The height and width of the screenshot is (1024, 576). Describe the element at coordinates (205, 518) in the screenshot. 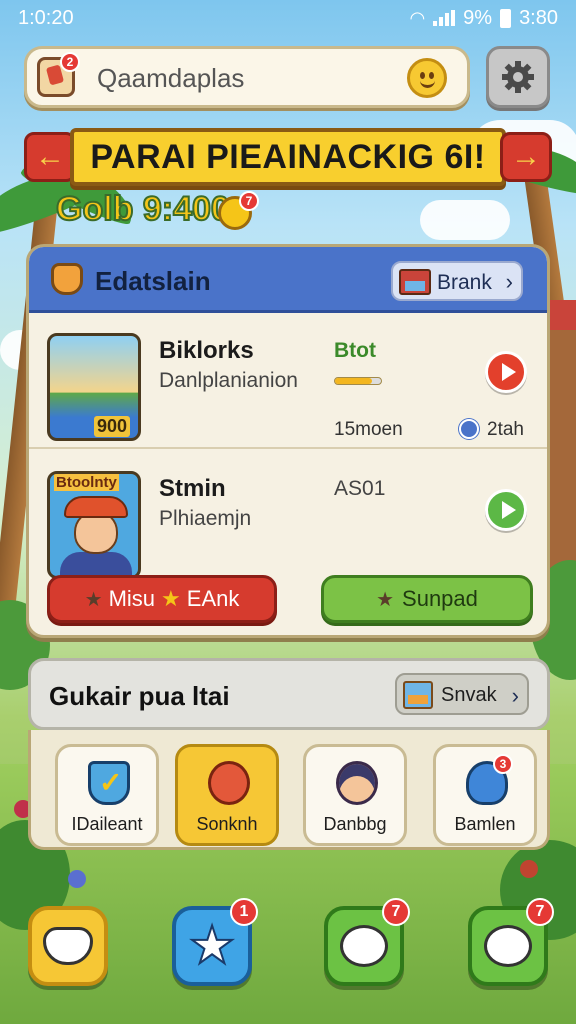

I see `item-subtitle: Plhiaemjn` at that location.